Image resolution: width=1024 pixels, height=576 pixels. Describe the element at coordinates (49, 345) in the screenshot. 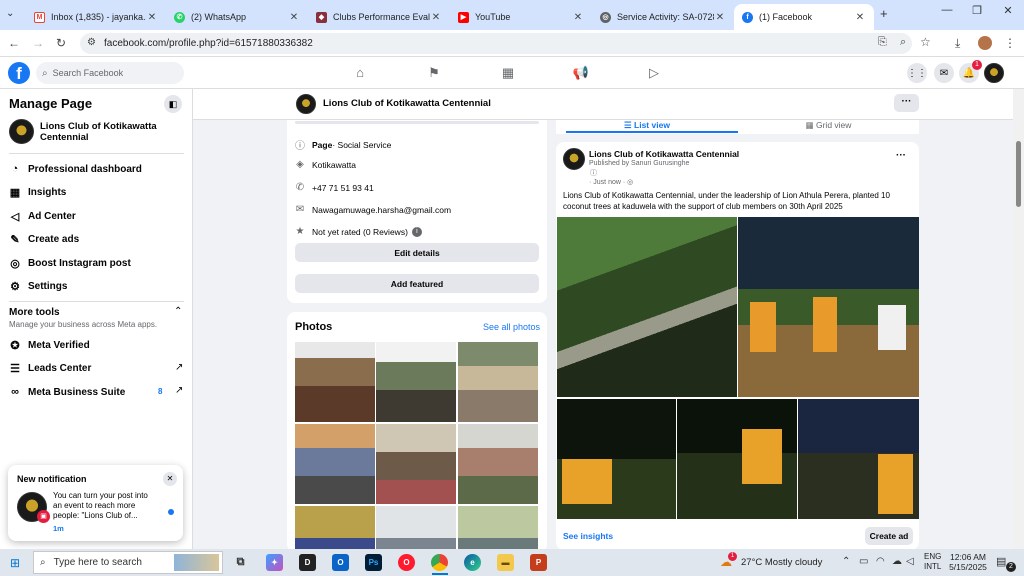

I see `tool-meta-verified: ✪ Meta Verified` at that location.